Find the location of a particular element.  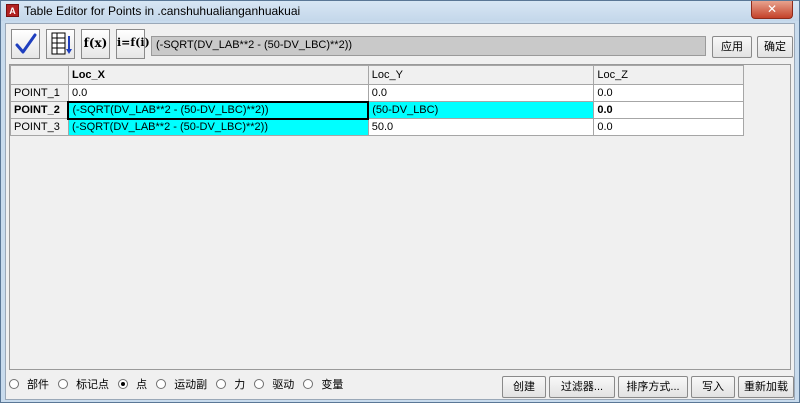

cell-point-2-loc-y: (50-DV_LBC) is located at coordinates (481, 110).